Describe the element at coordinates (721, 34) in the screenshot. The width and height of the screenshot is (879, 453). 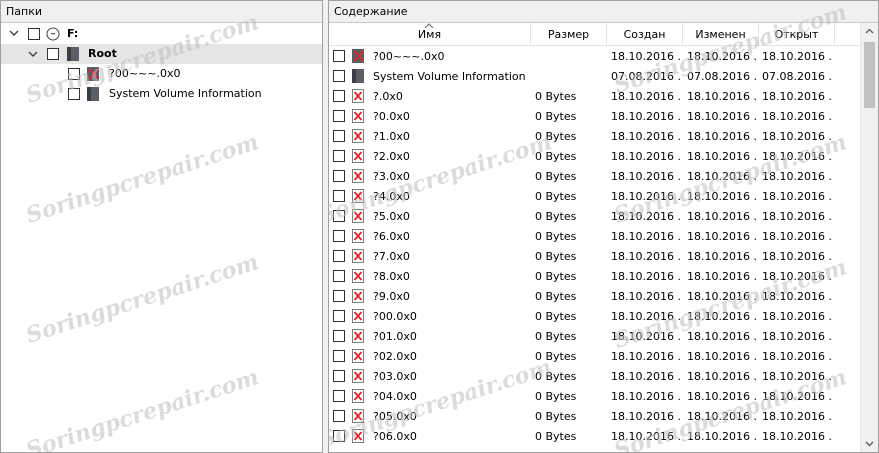
I see `column-header-modified: Изменен` at that location.